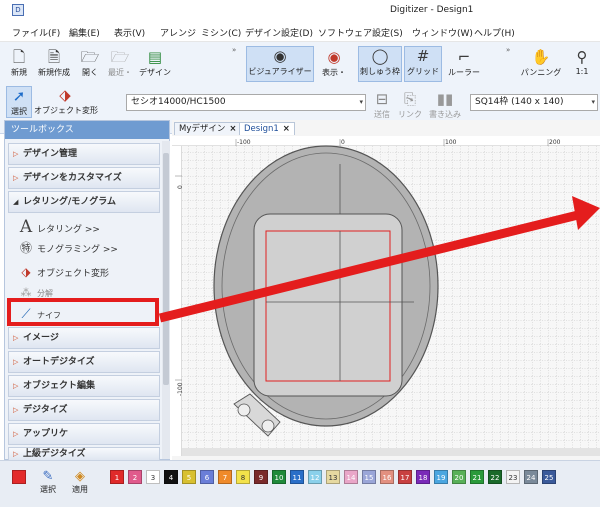  What do you see at coordinates (261, 477) in the screenshot?
I see `color-swatch: 9` at bounding box center [261, 477].